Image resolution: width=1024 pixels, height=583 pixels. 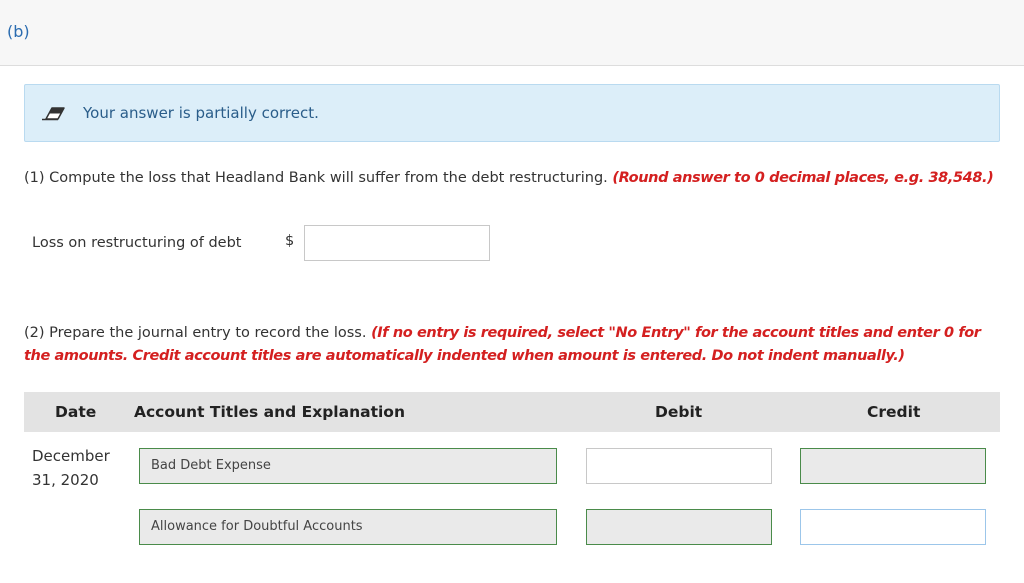 What do you see at coordinates (893, 527) in the screenshot?
I see `row2-credit-input` at bounding box center [893, 527].